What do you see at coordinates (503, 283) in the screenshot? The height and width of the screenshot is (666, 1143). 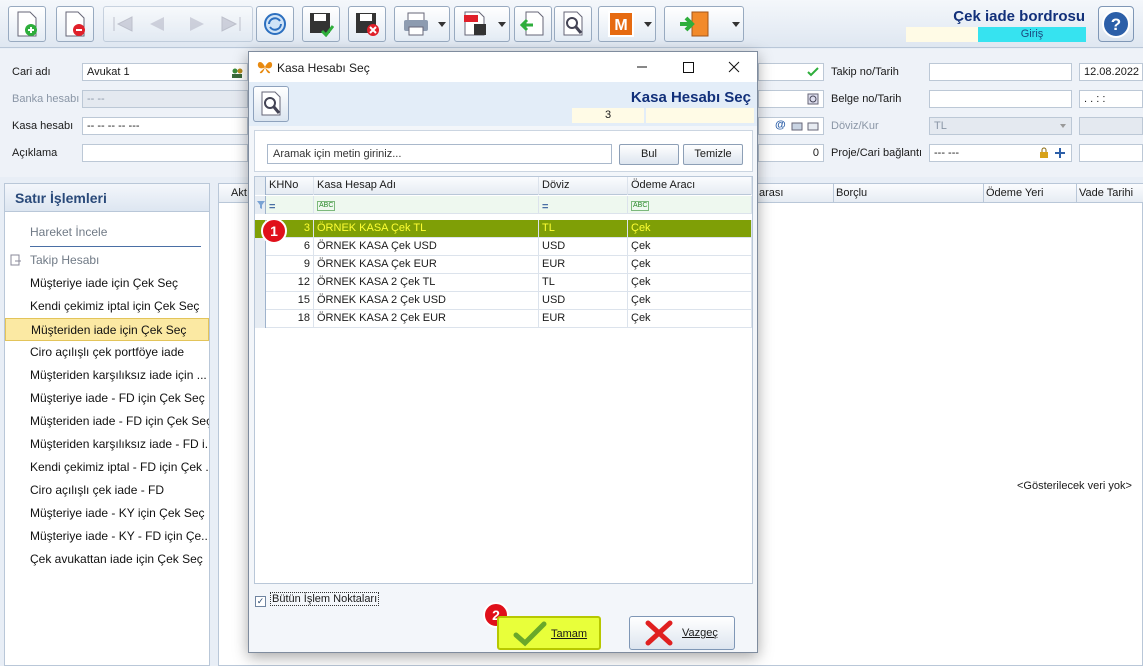 I see `table-row: 12 ÖRNEK KASA 2 Çek TL TL Çek` at bounding box center [503, 283].